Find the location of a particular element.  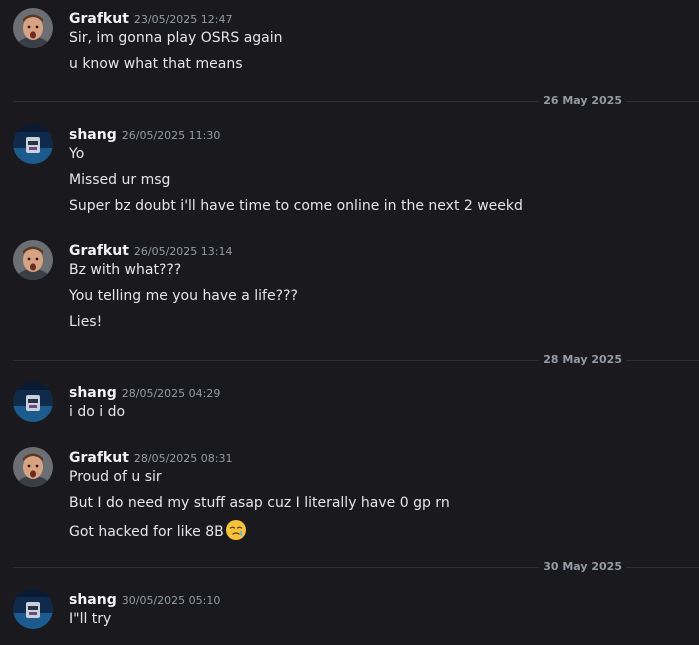

message-text-with-emoji: Got hacked for like 8B is located at coordinates (158, 530).